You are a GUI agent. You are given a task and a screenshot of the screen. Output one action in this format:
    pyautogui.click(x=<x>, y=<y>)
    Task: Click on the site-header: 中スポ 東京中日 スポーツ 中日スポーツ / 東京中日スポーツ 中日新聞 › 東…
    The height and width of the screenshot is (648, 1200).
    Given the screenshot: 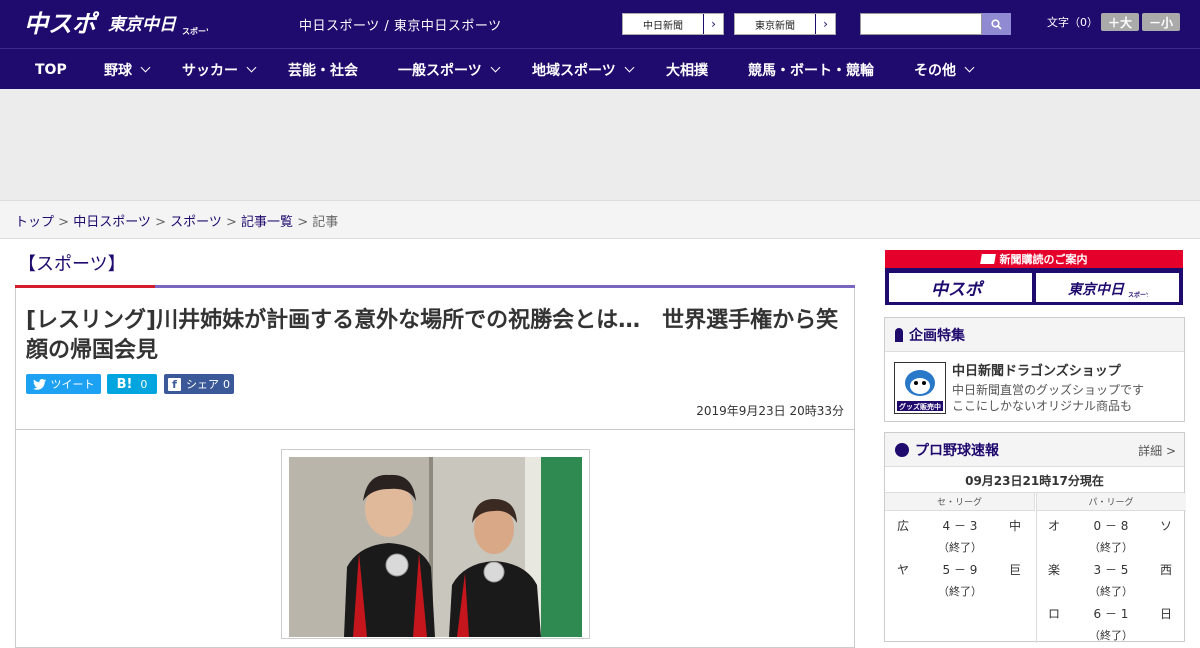 What is the action you would take?
    pyautogui.click(x=600, y=24)
    